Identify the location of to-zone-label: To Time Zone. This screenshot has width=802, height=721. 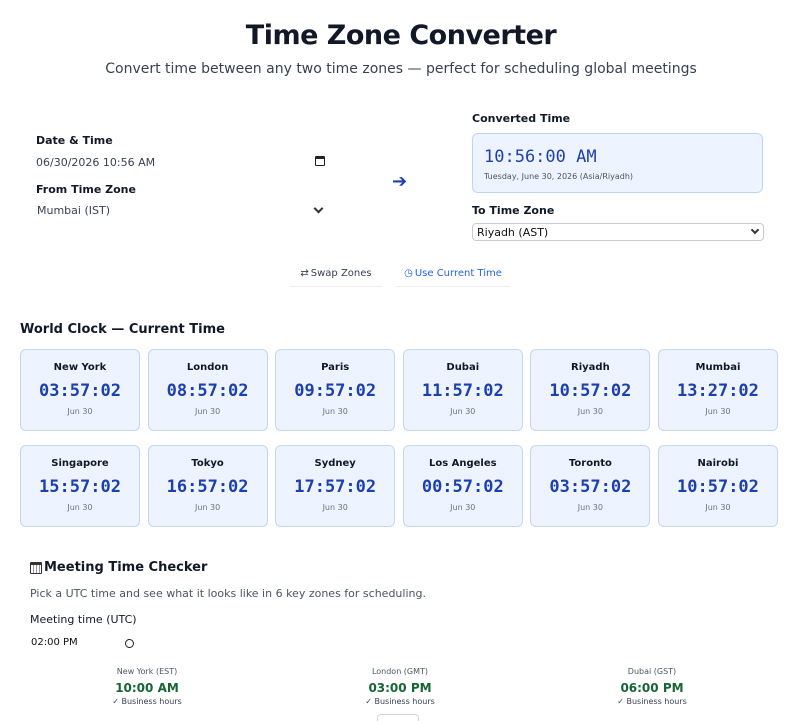
(513, 210).